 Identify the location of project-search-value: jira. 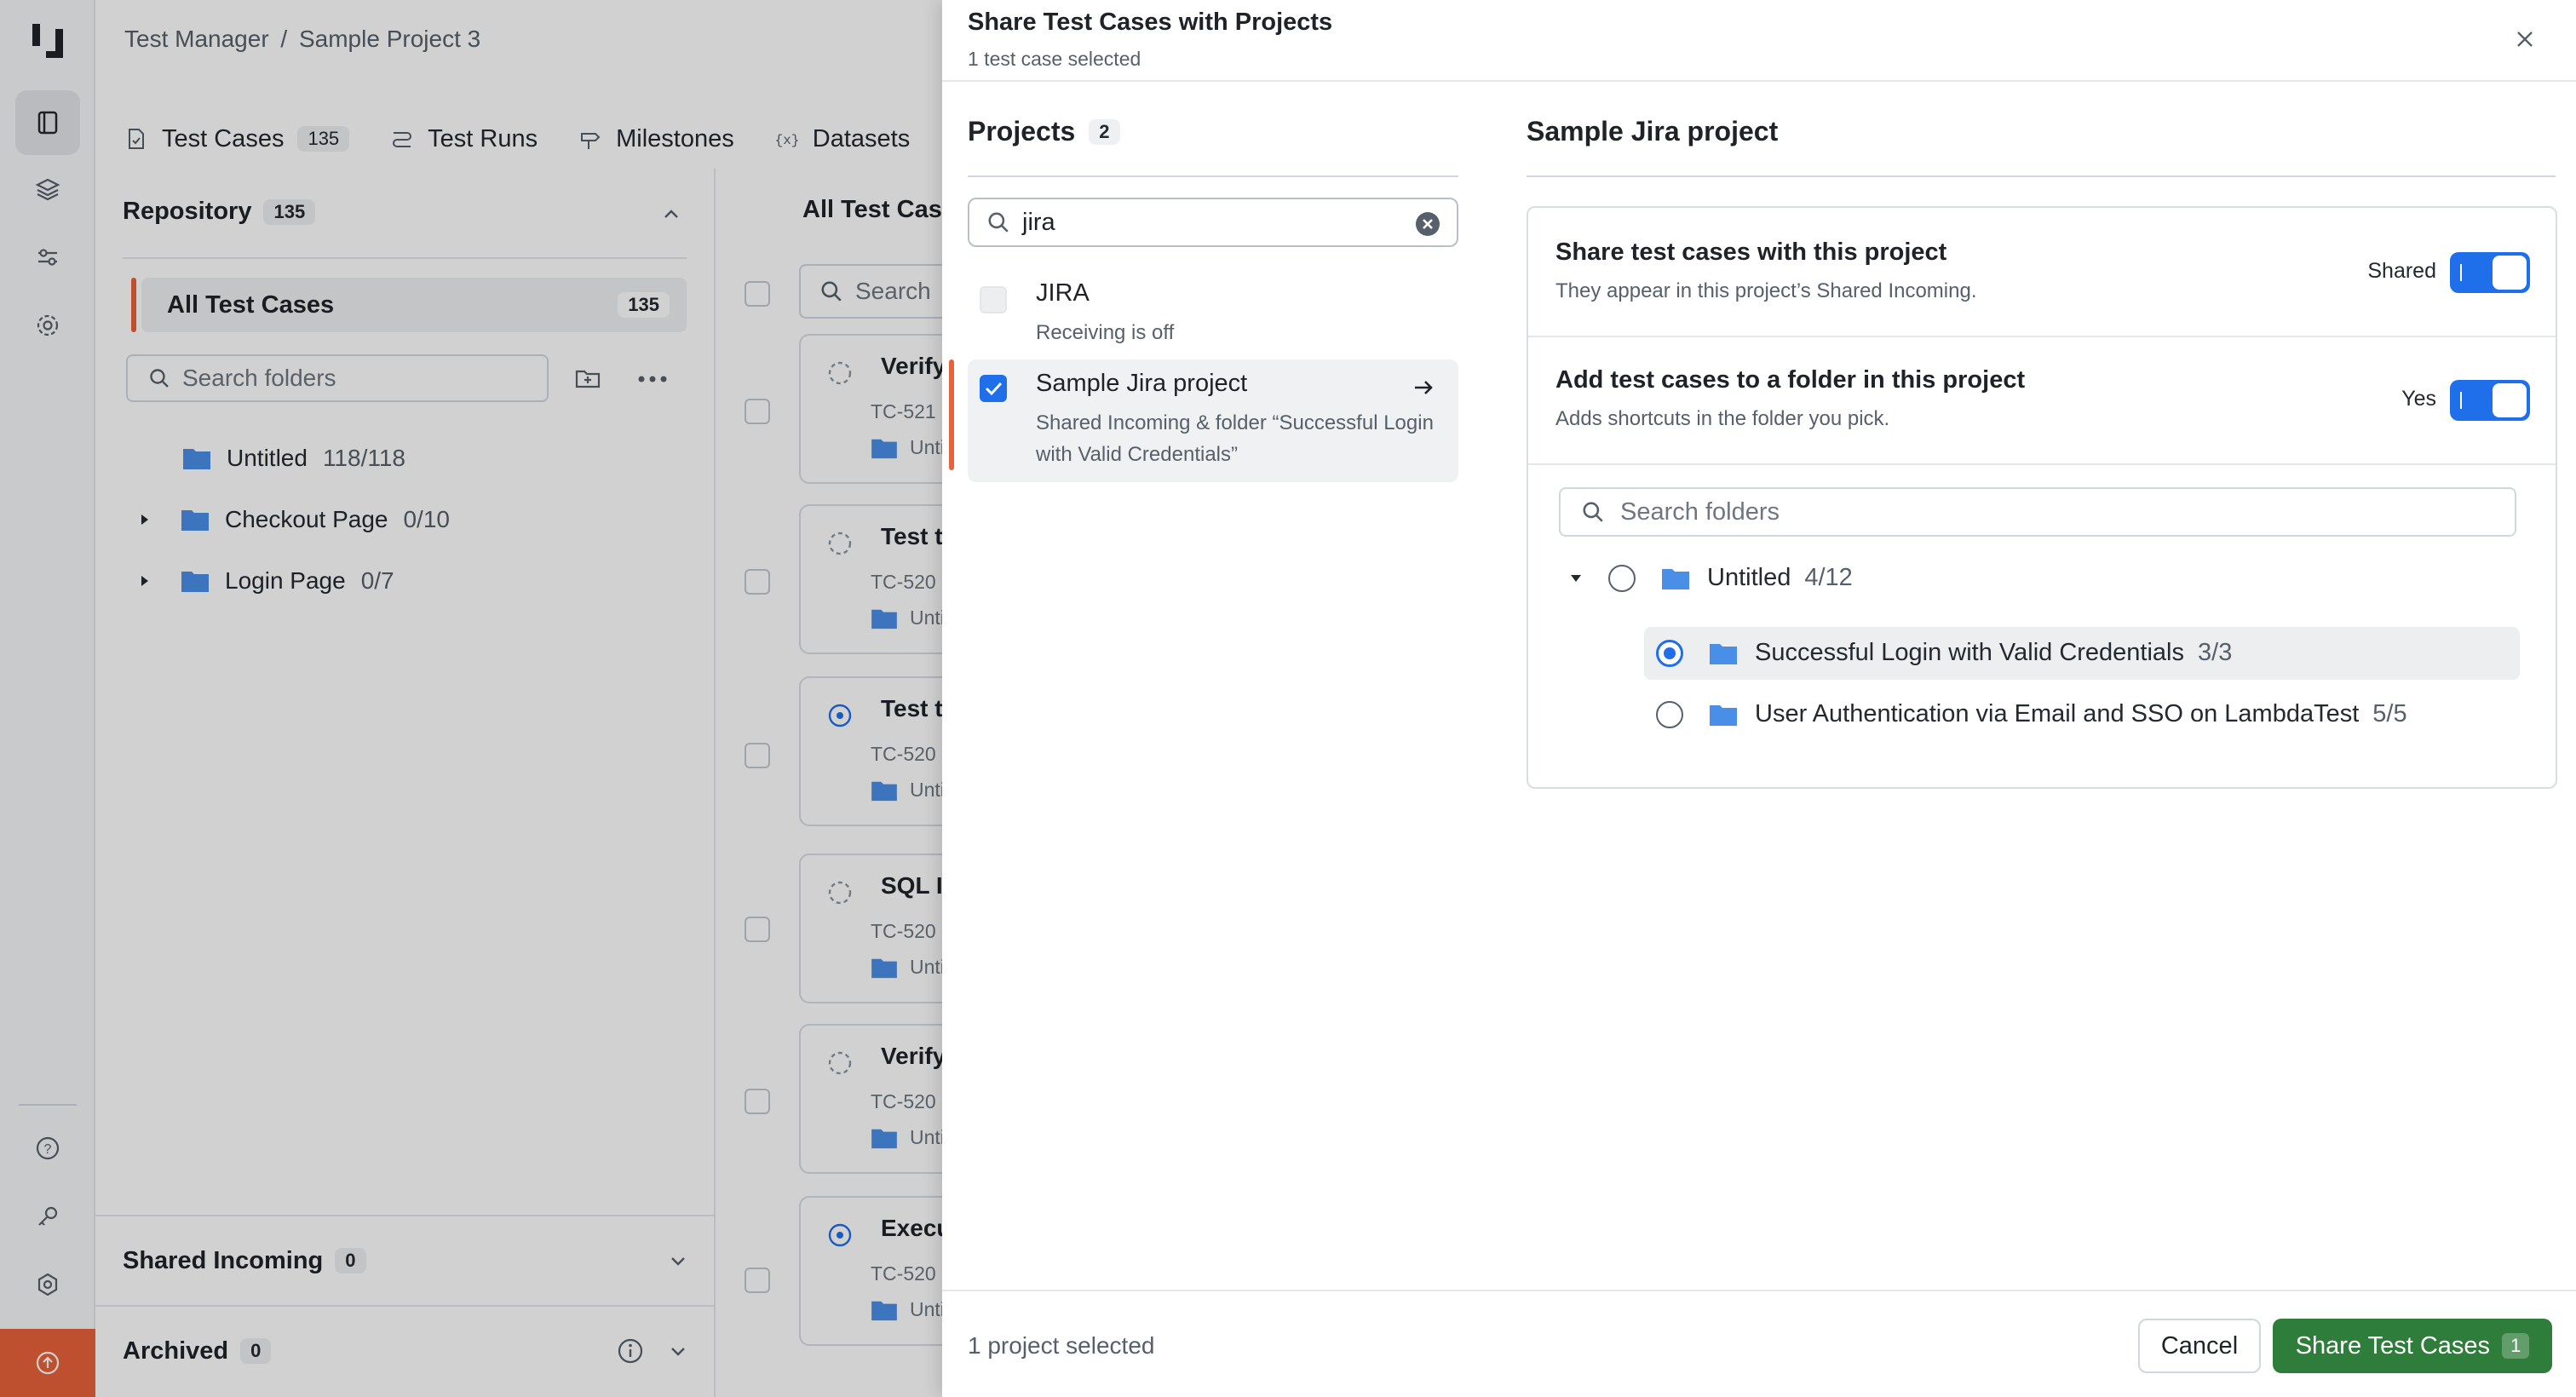
(1038, 222).